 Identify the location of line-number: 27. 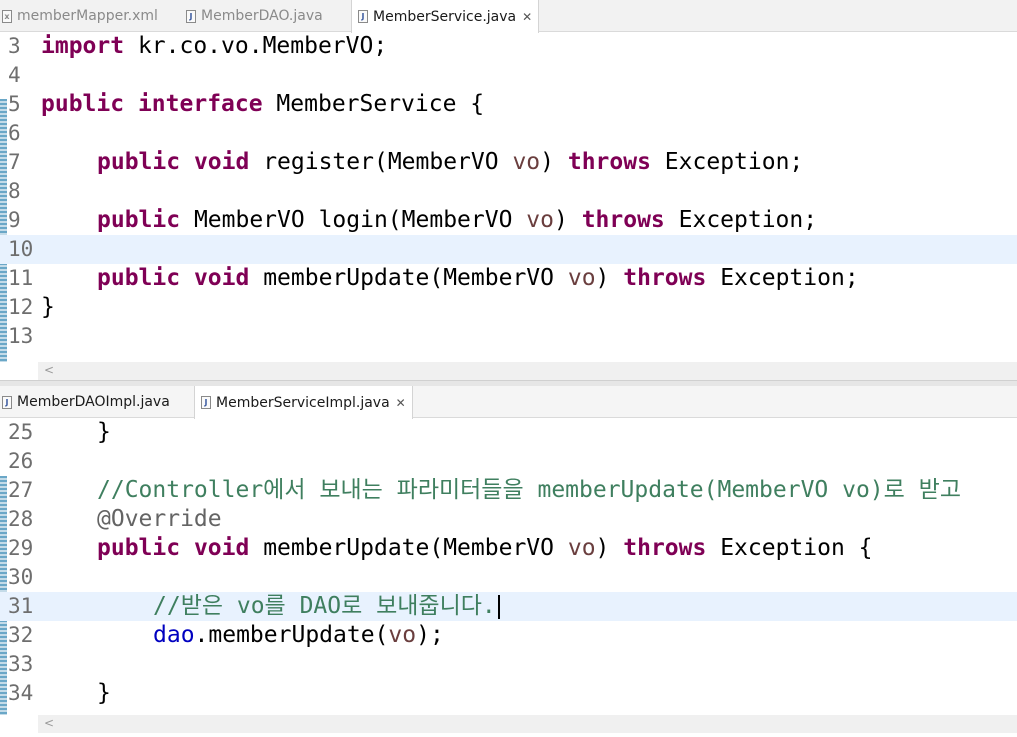
(21, 490).